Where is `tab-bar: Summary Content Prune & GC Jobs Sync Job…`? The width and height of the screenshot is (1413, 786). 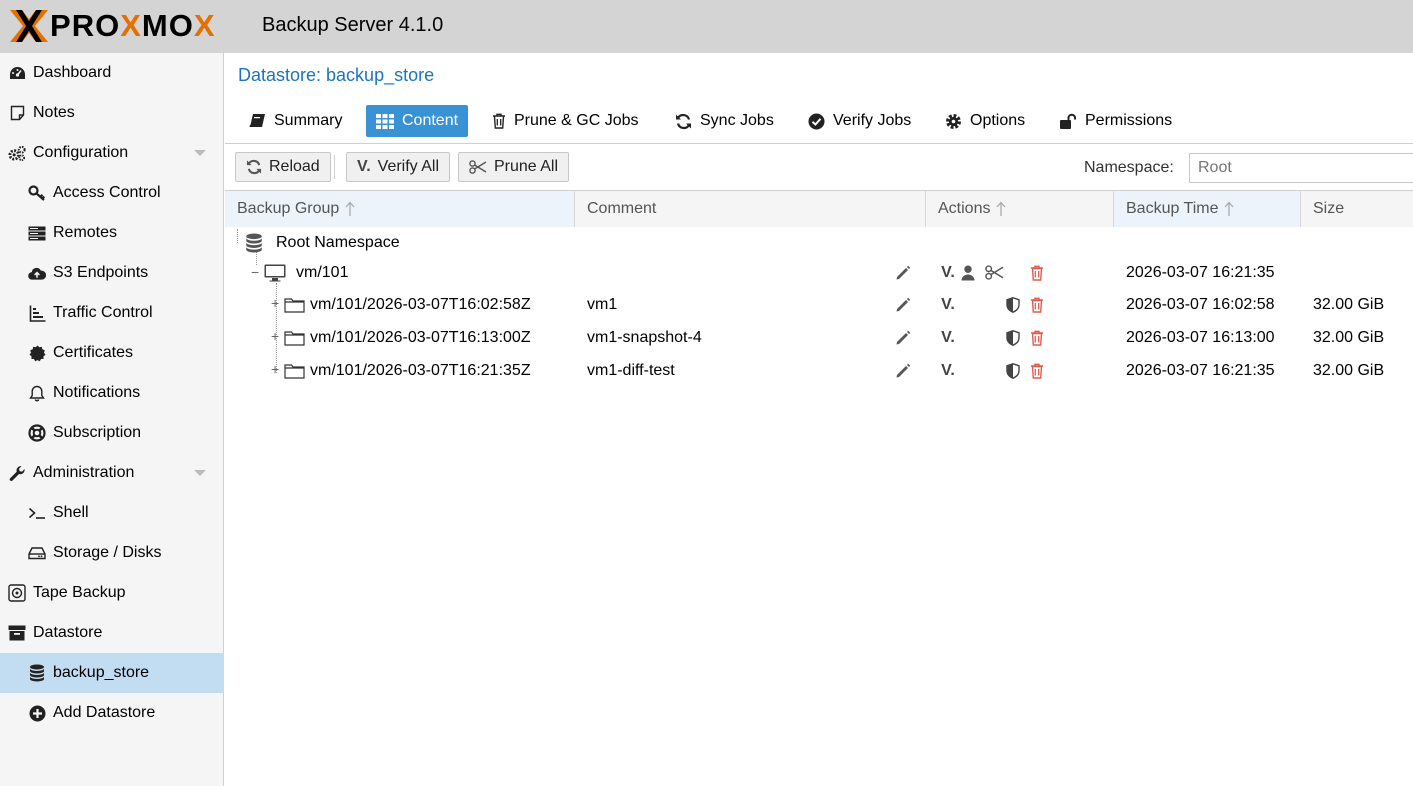 tab-bar: Summary Content Prune & GC Jobs Sync Job… is located at coordinates (819, 121).